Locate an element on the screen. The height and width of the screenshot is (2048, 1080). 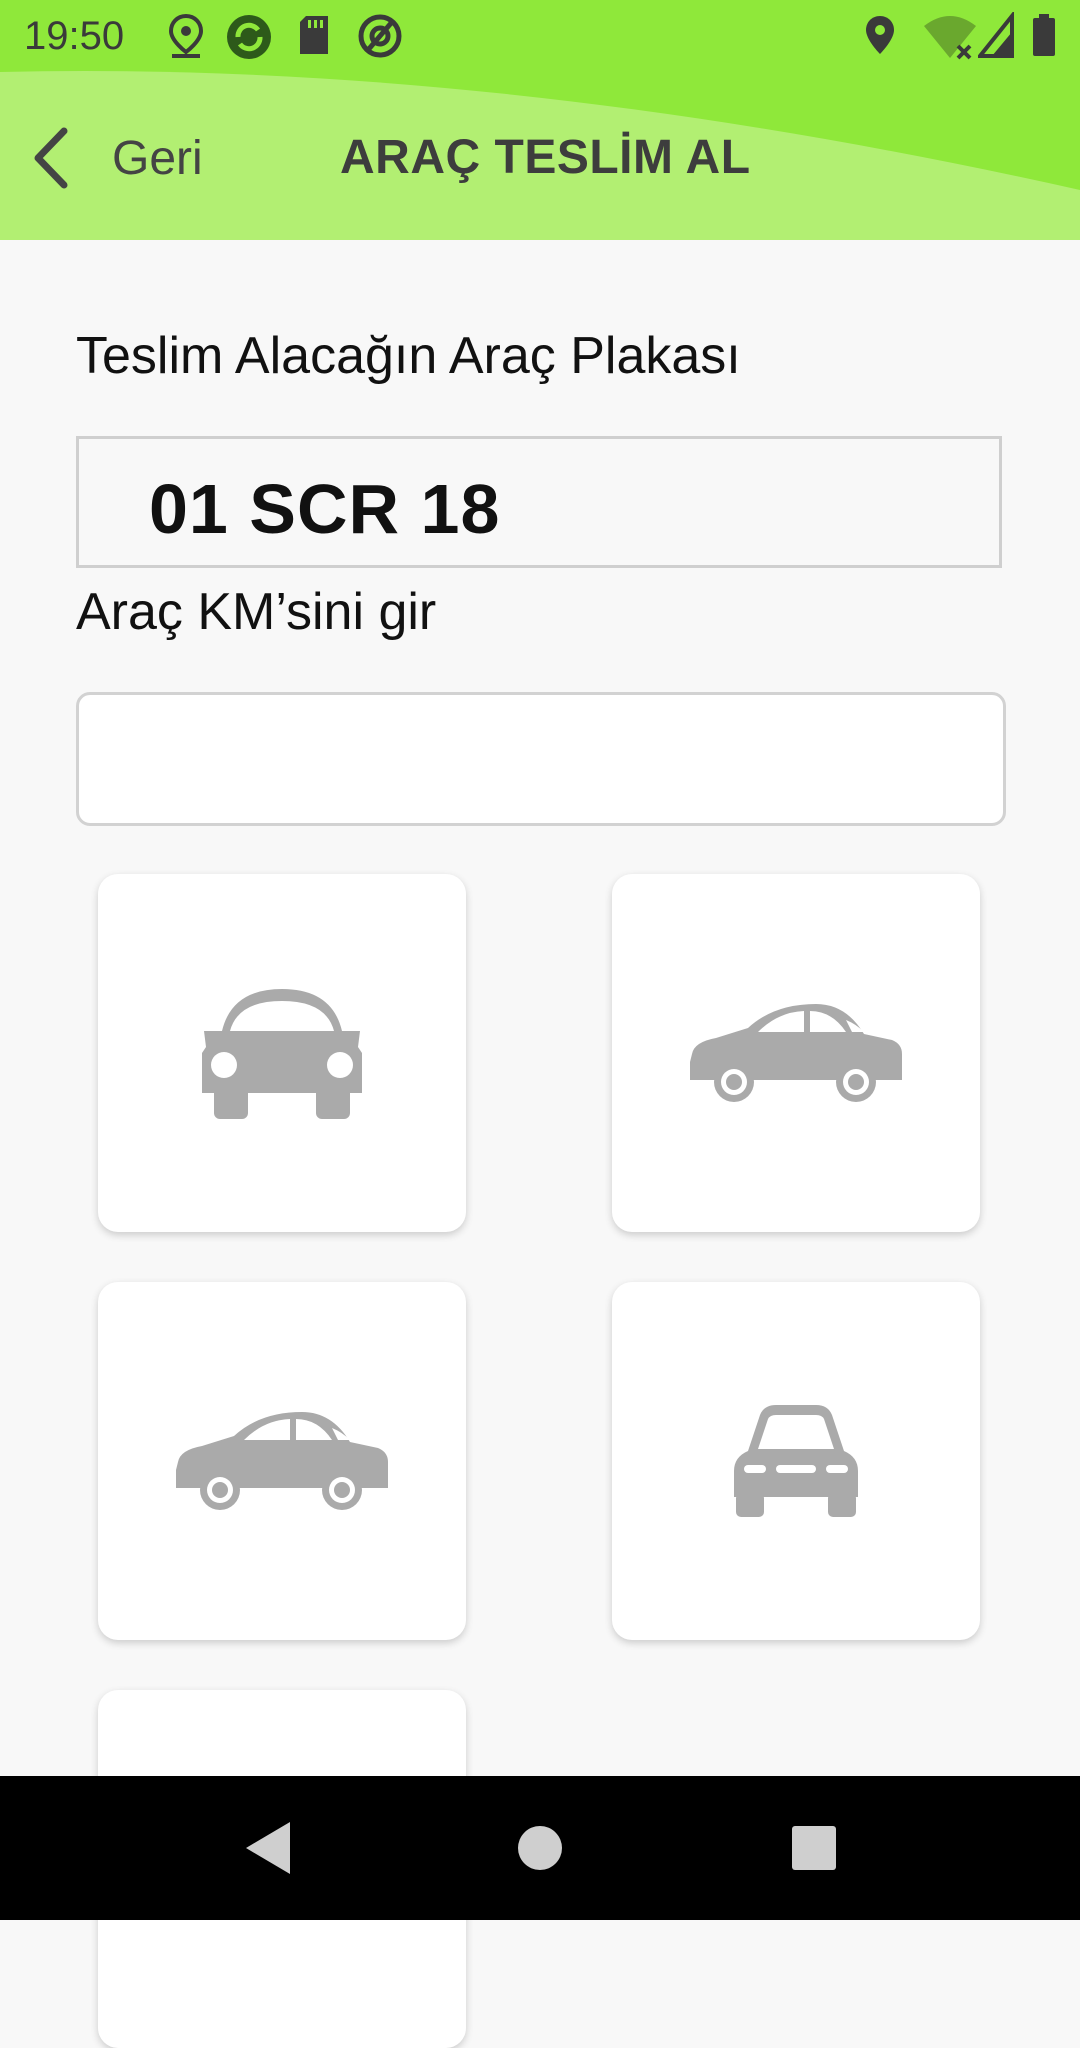
photo-card-front is located at coordinates (282, 1053).